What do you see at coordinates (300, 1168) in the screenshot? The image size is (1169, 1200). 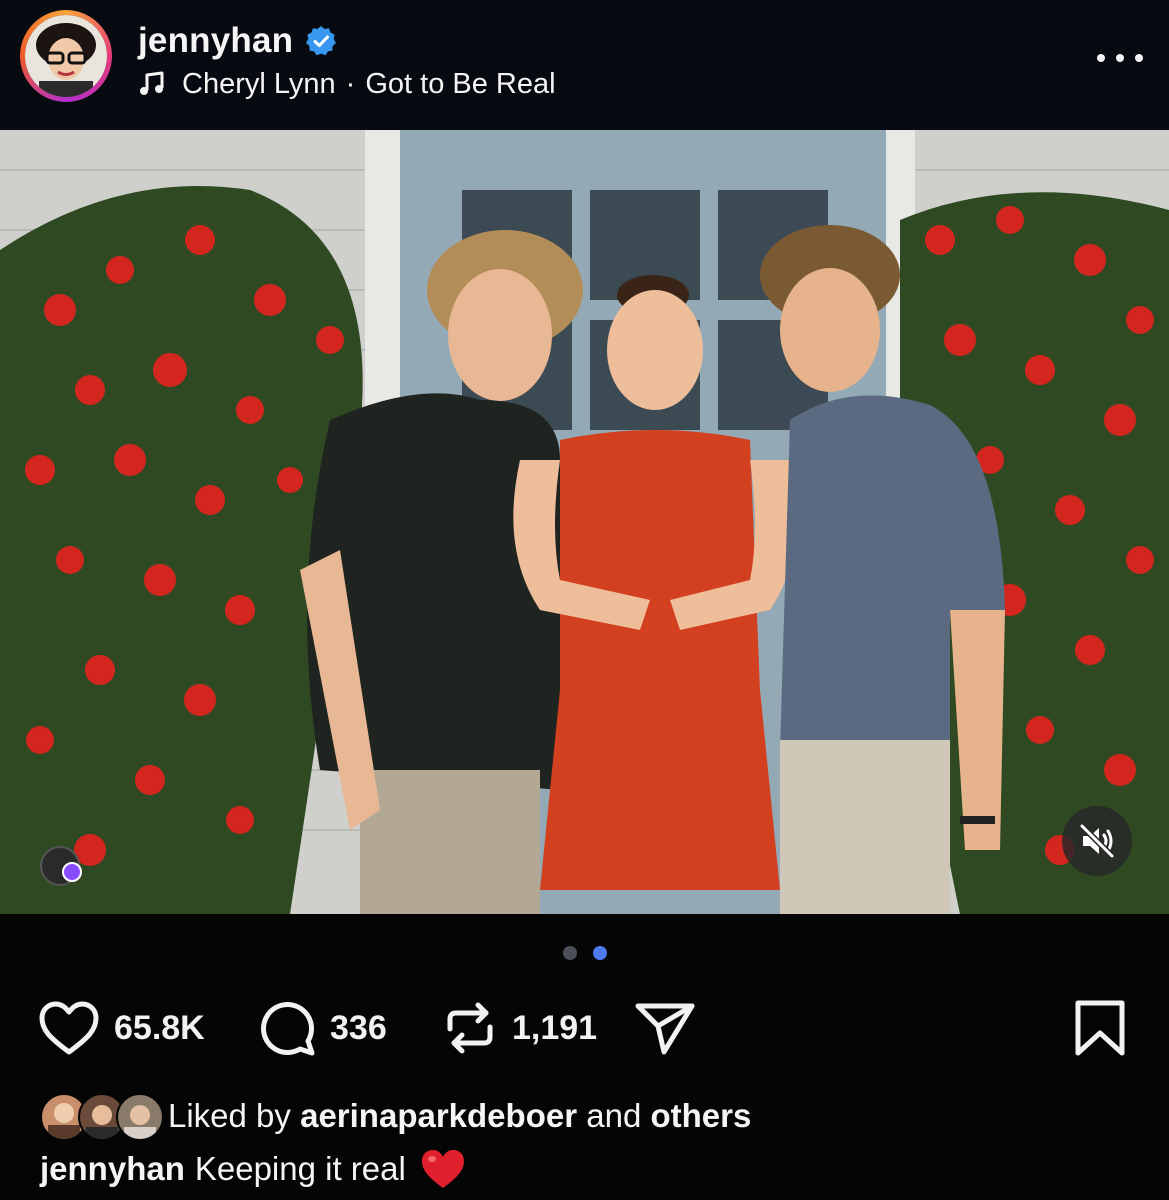 I see `caption-text: Keeping it real` at bounding box center [300, 1168].